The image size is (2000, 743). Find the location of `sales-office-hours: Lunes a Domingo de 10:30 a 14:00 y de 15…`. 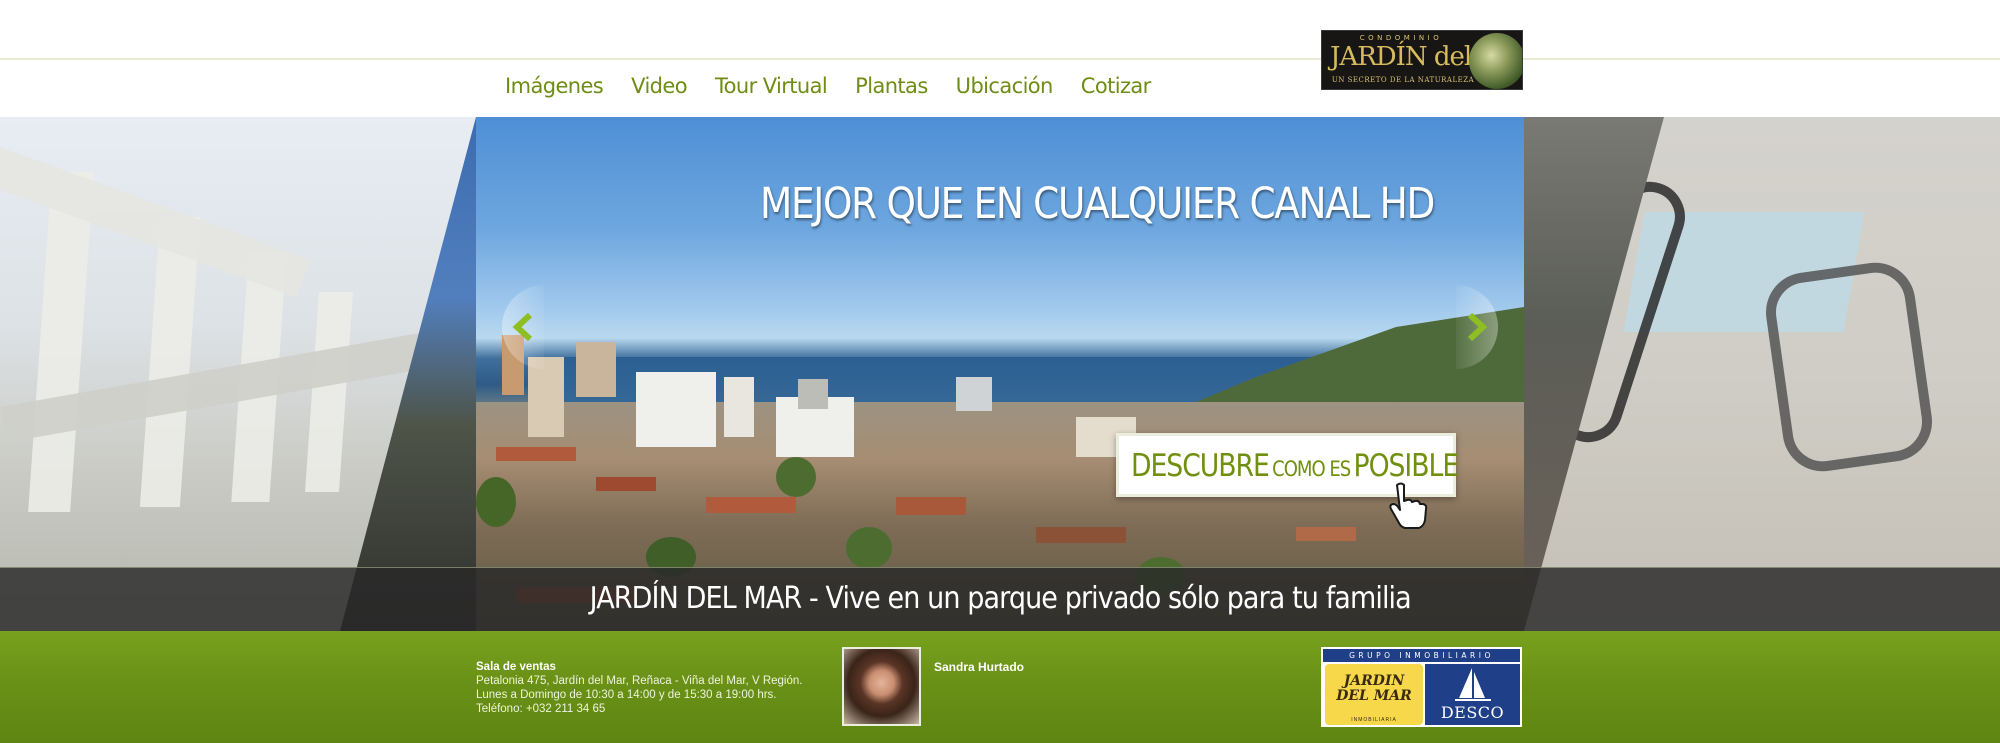

sales-office-hours: Lunes a Domingo de 10:30 a 14:00 y de 15… is located at coordinates (626, 695).